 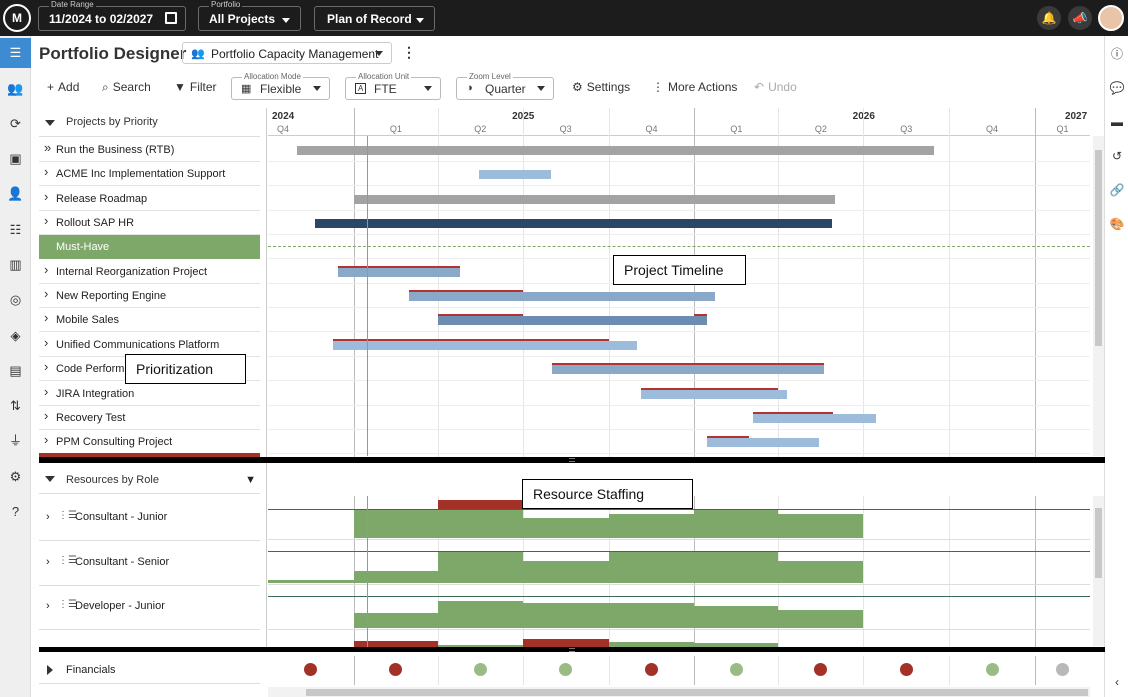 I want to click on target-icon: ◎, so click(x=15, y=300).